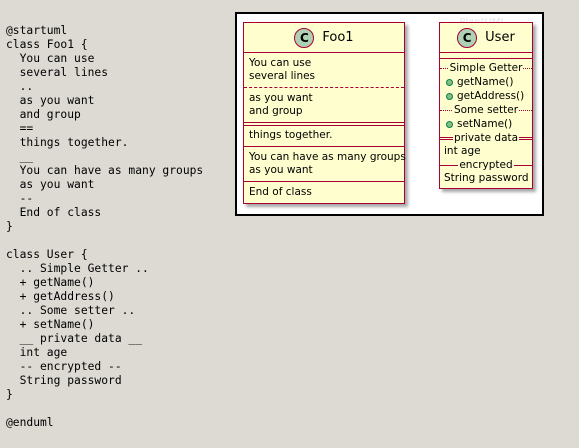 Image resolution: width=579 pixels, height=448 pixels. I want to click on code-line: class Foo1 {, so click(47, 44).